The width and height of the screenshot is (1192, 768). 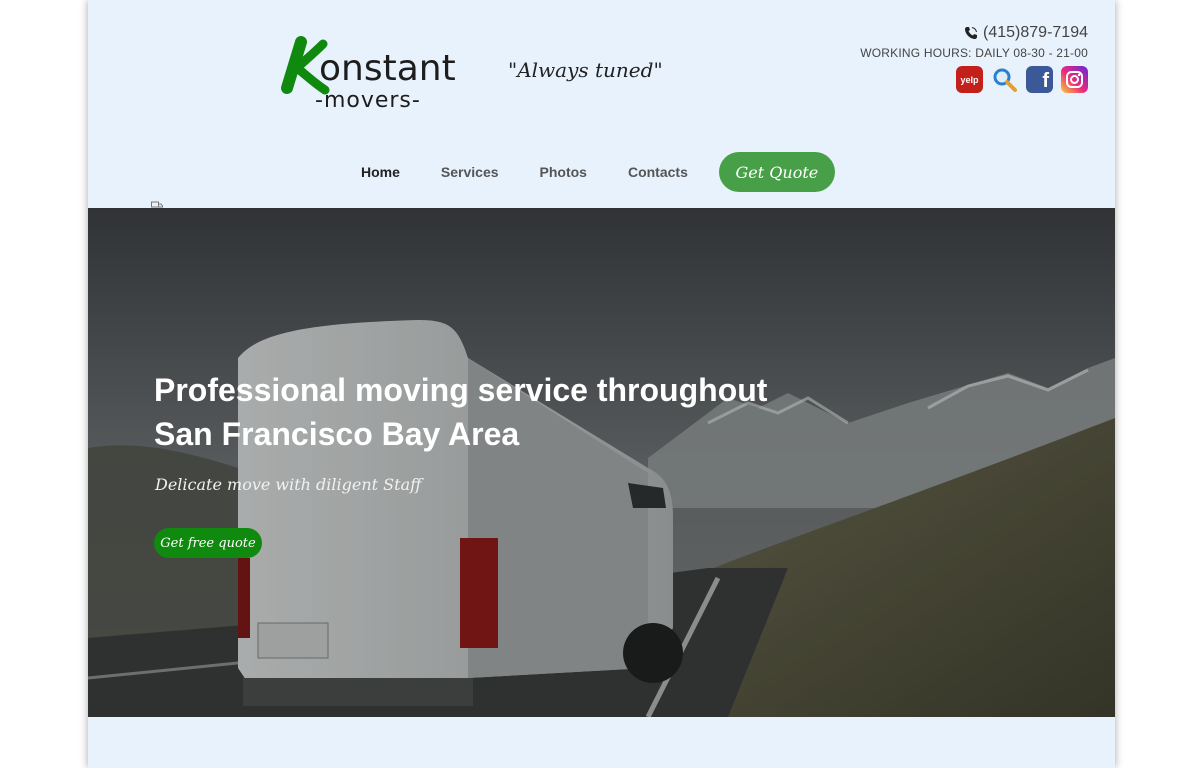 I want to click on nav-contacts: Contacts, so click(x=658, y=172).